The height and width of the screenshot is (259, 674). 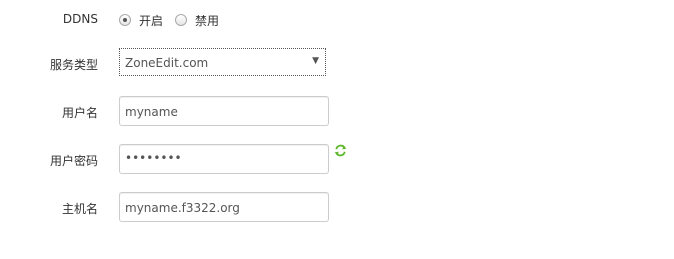 What do you see at coordinates (224, 159) in the screenshot?
I see `password-input: ••••••••` at bounding box center [224, 159].